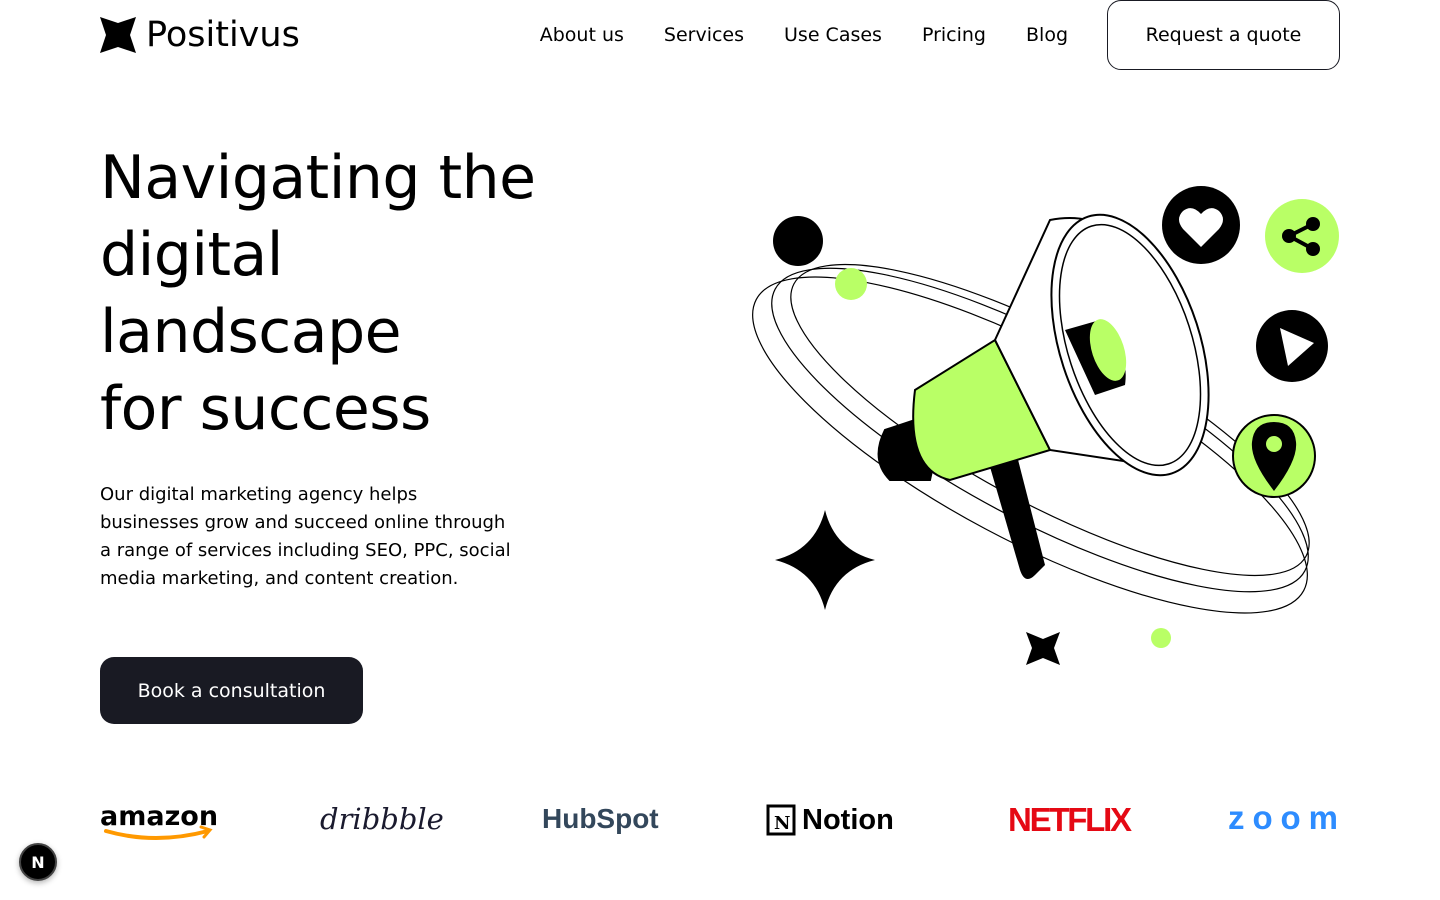  I want to click on request-quote-button: Request a quote, so click(1223, 35).